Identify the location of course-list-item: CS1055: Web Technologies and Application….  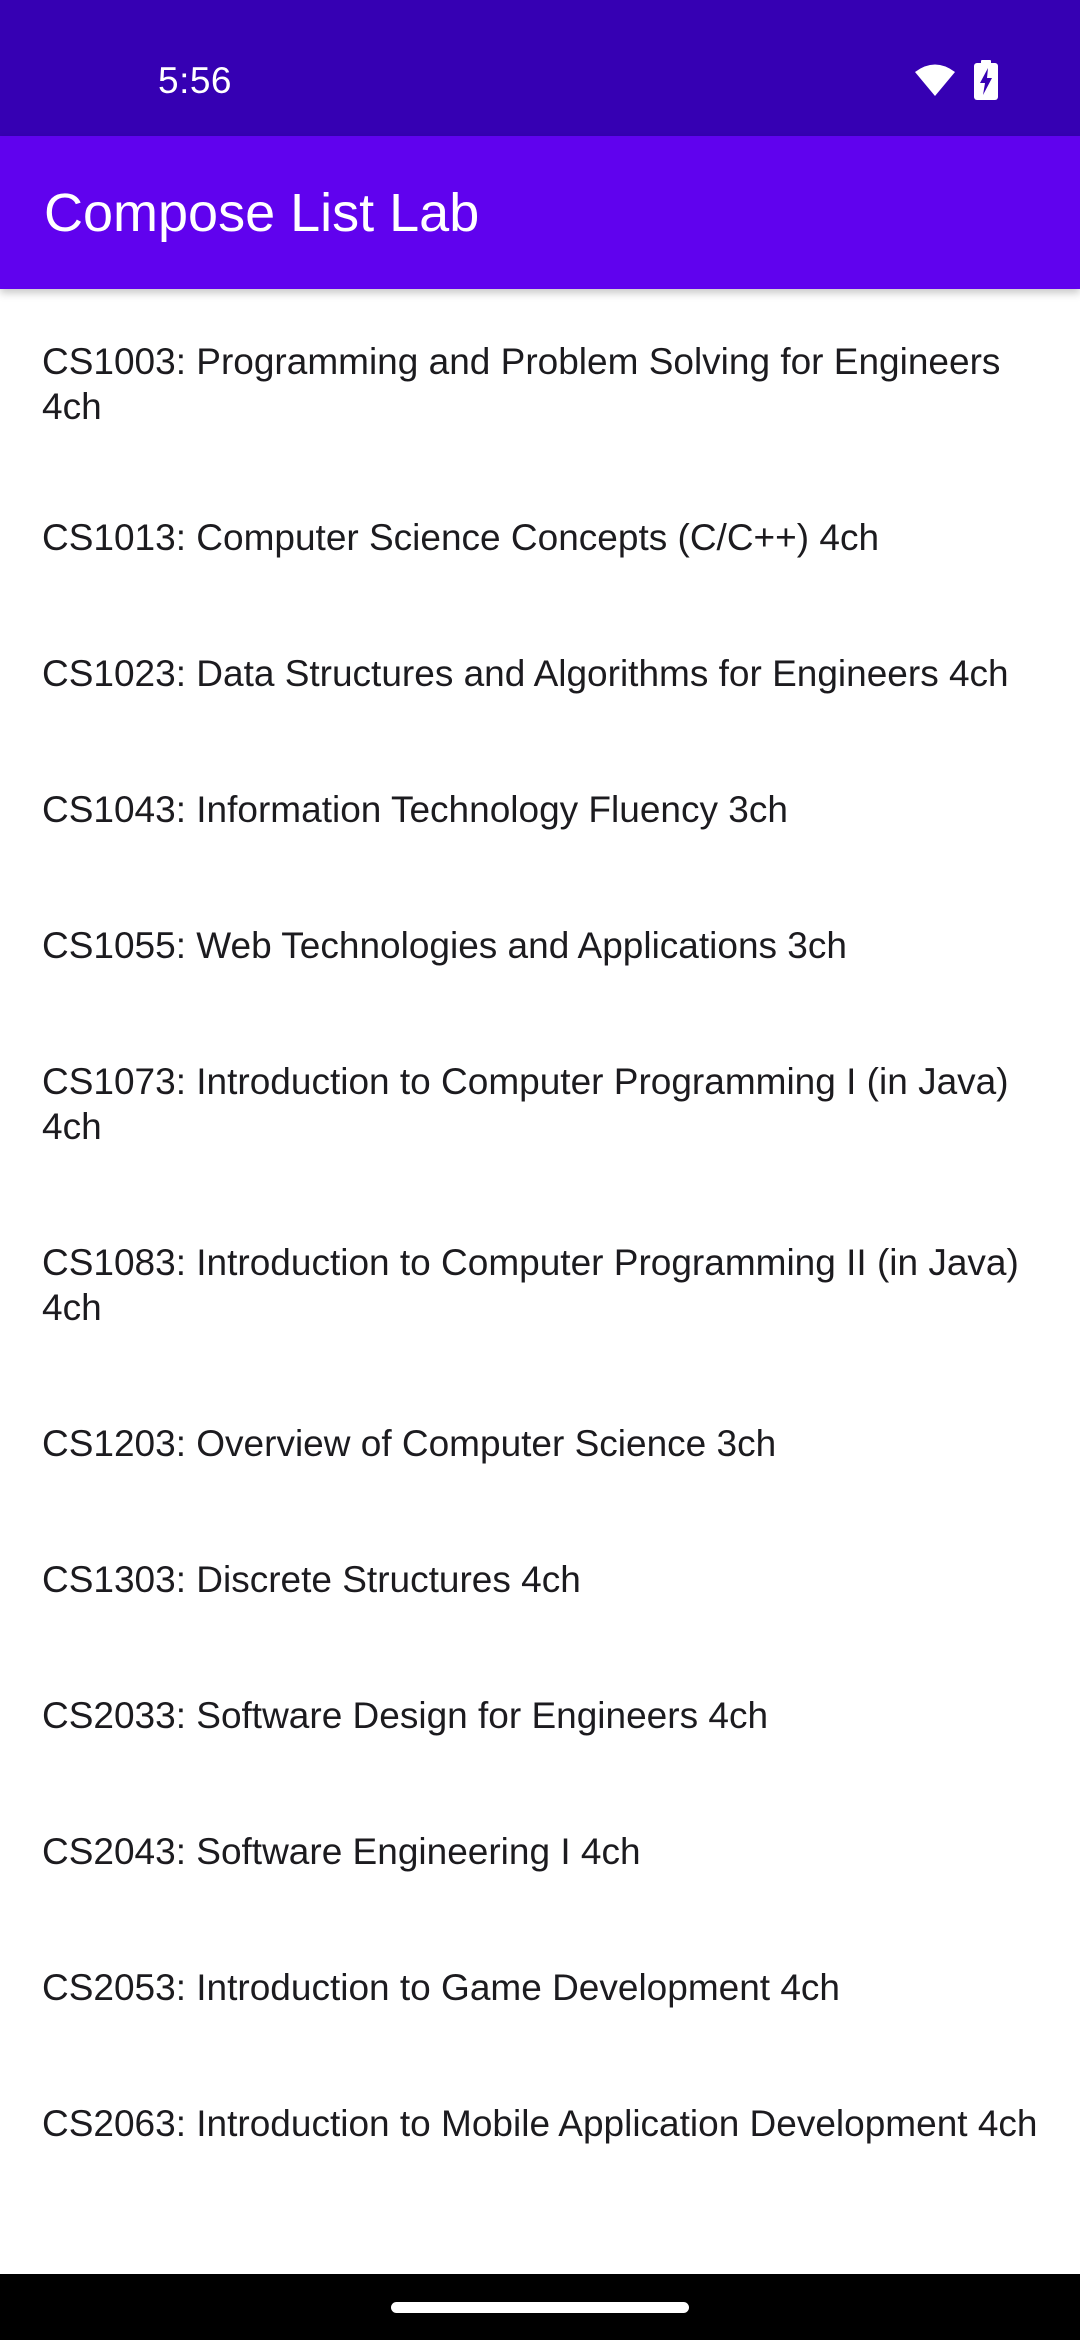
(546, 945).